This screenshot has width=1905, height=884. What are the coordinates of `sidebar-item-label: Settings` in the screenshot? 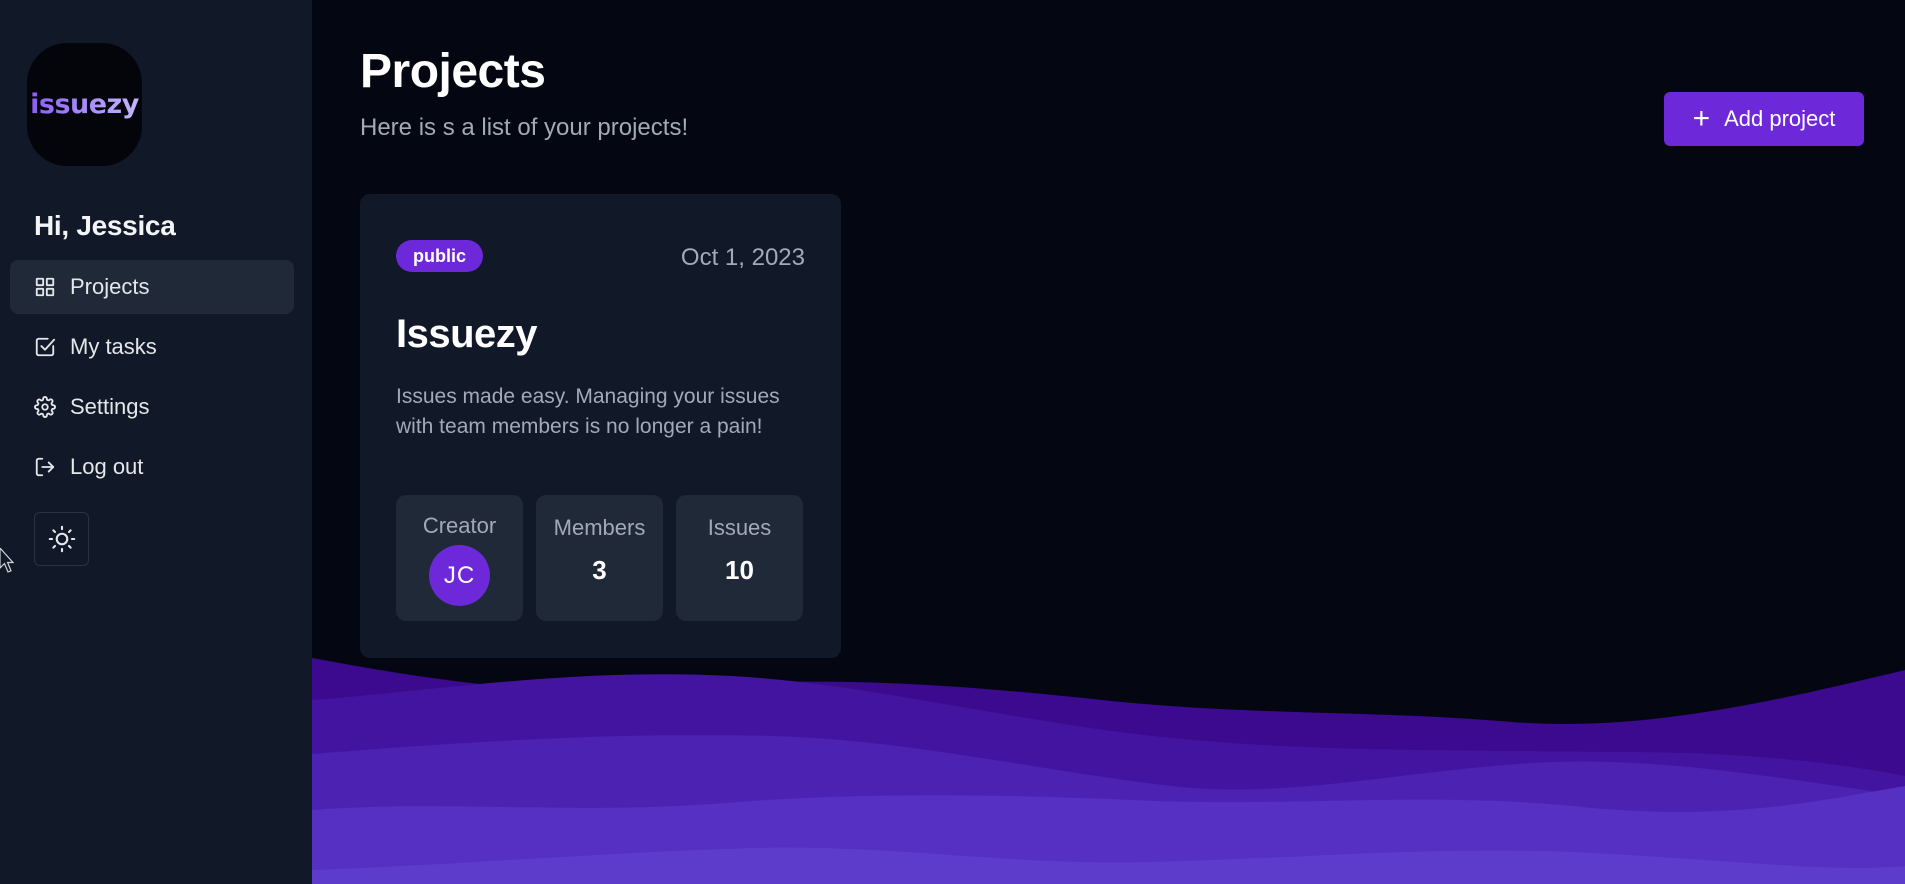 It's located at (110, 406).